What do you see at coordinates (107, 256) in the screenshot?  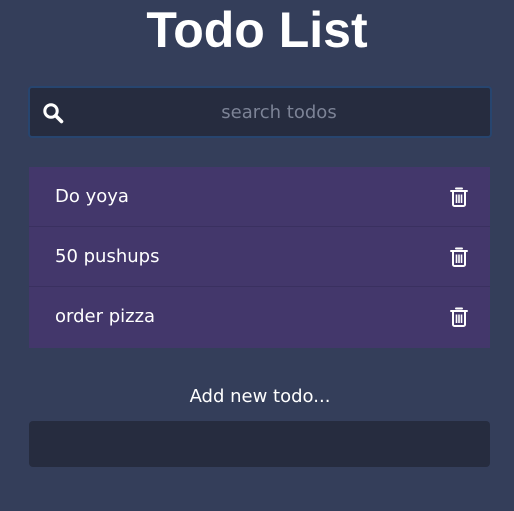 I see `todo-label: 50 pushups` at bounding box center [107, 256].